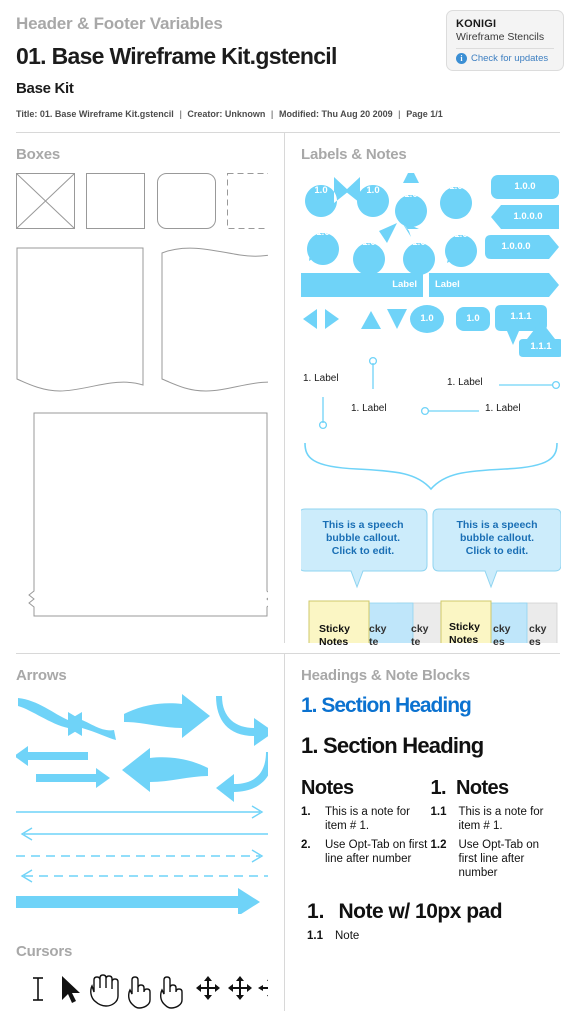 Image resolution: width=576 pixels, height=1011 pixels. Describe the element at coordinates (167, 716) in the screenshot. I see `arrow-fat-right` at that location.